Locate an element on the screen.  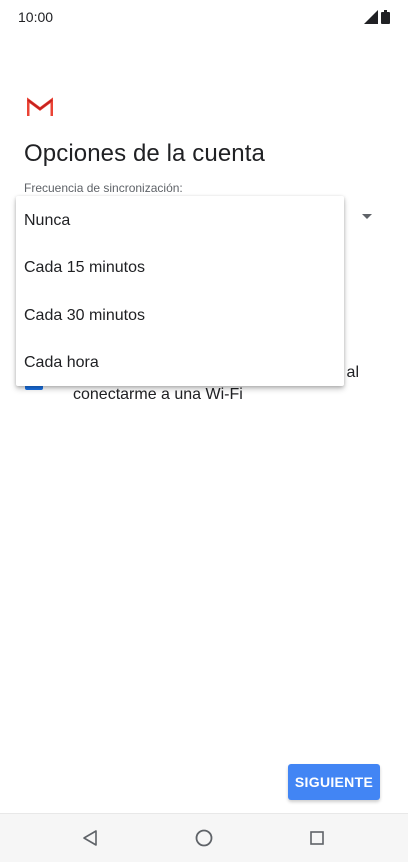
checkbox-label-line2: conectarme a una Wi-Fi is located at coordinates (158, 394).